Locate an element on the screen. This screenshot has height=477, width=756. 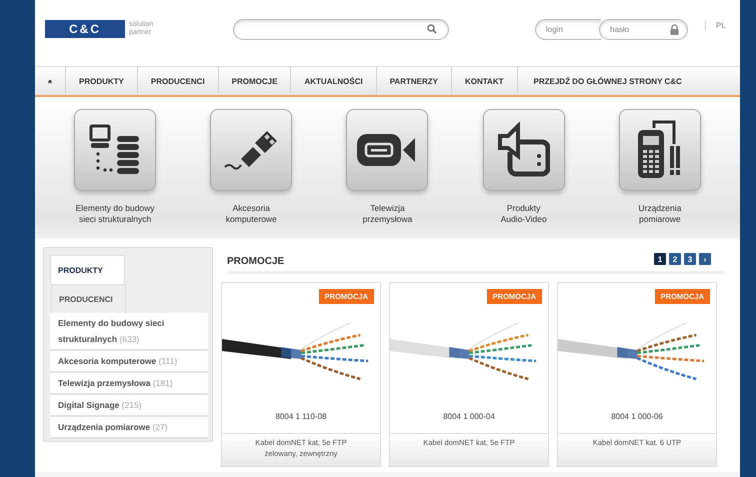
product-code: 8004 1 000-06 is located at coordinates (637, 416).